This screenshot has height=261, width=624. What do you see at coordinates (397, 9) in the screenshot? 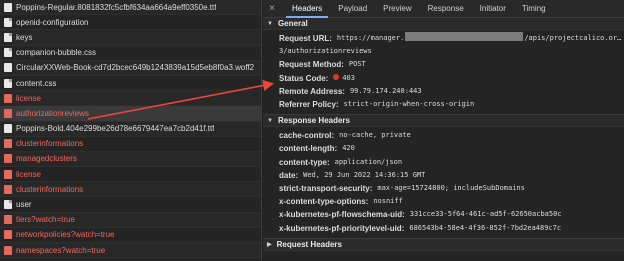
I see `tab-preview: Preview` at bounding box center [397, 9].